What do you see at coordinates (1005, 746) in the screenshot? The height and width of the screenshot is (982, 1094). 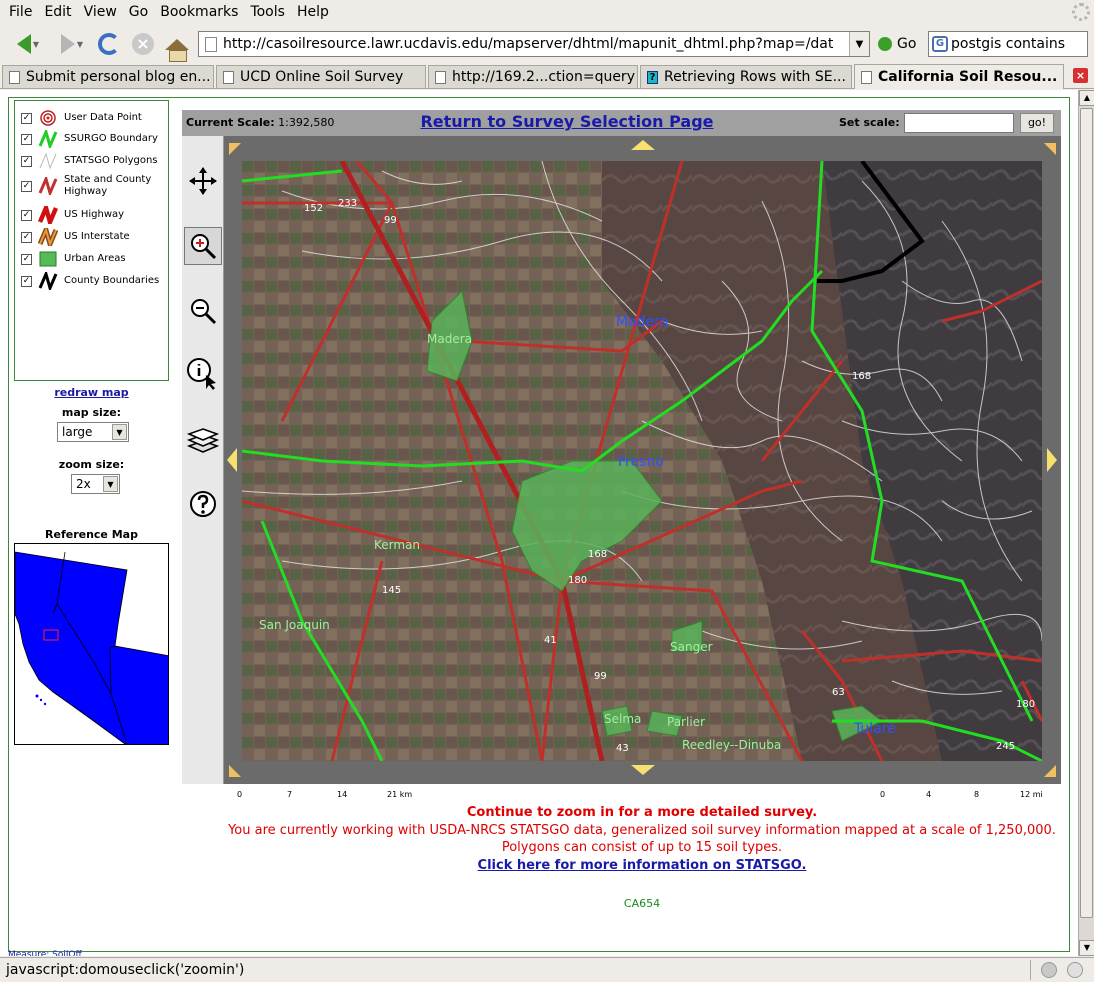 I see `route-shield: 245` at bounding box center [1005, 746].